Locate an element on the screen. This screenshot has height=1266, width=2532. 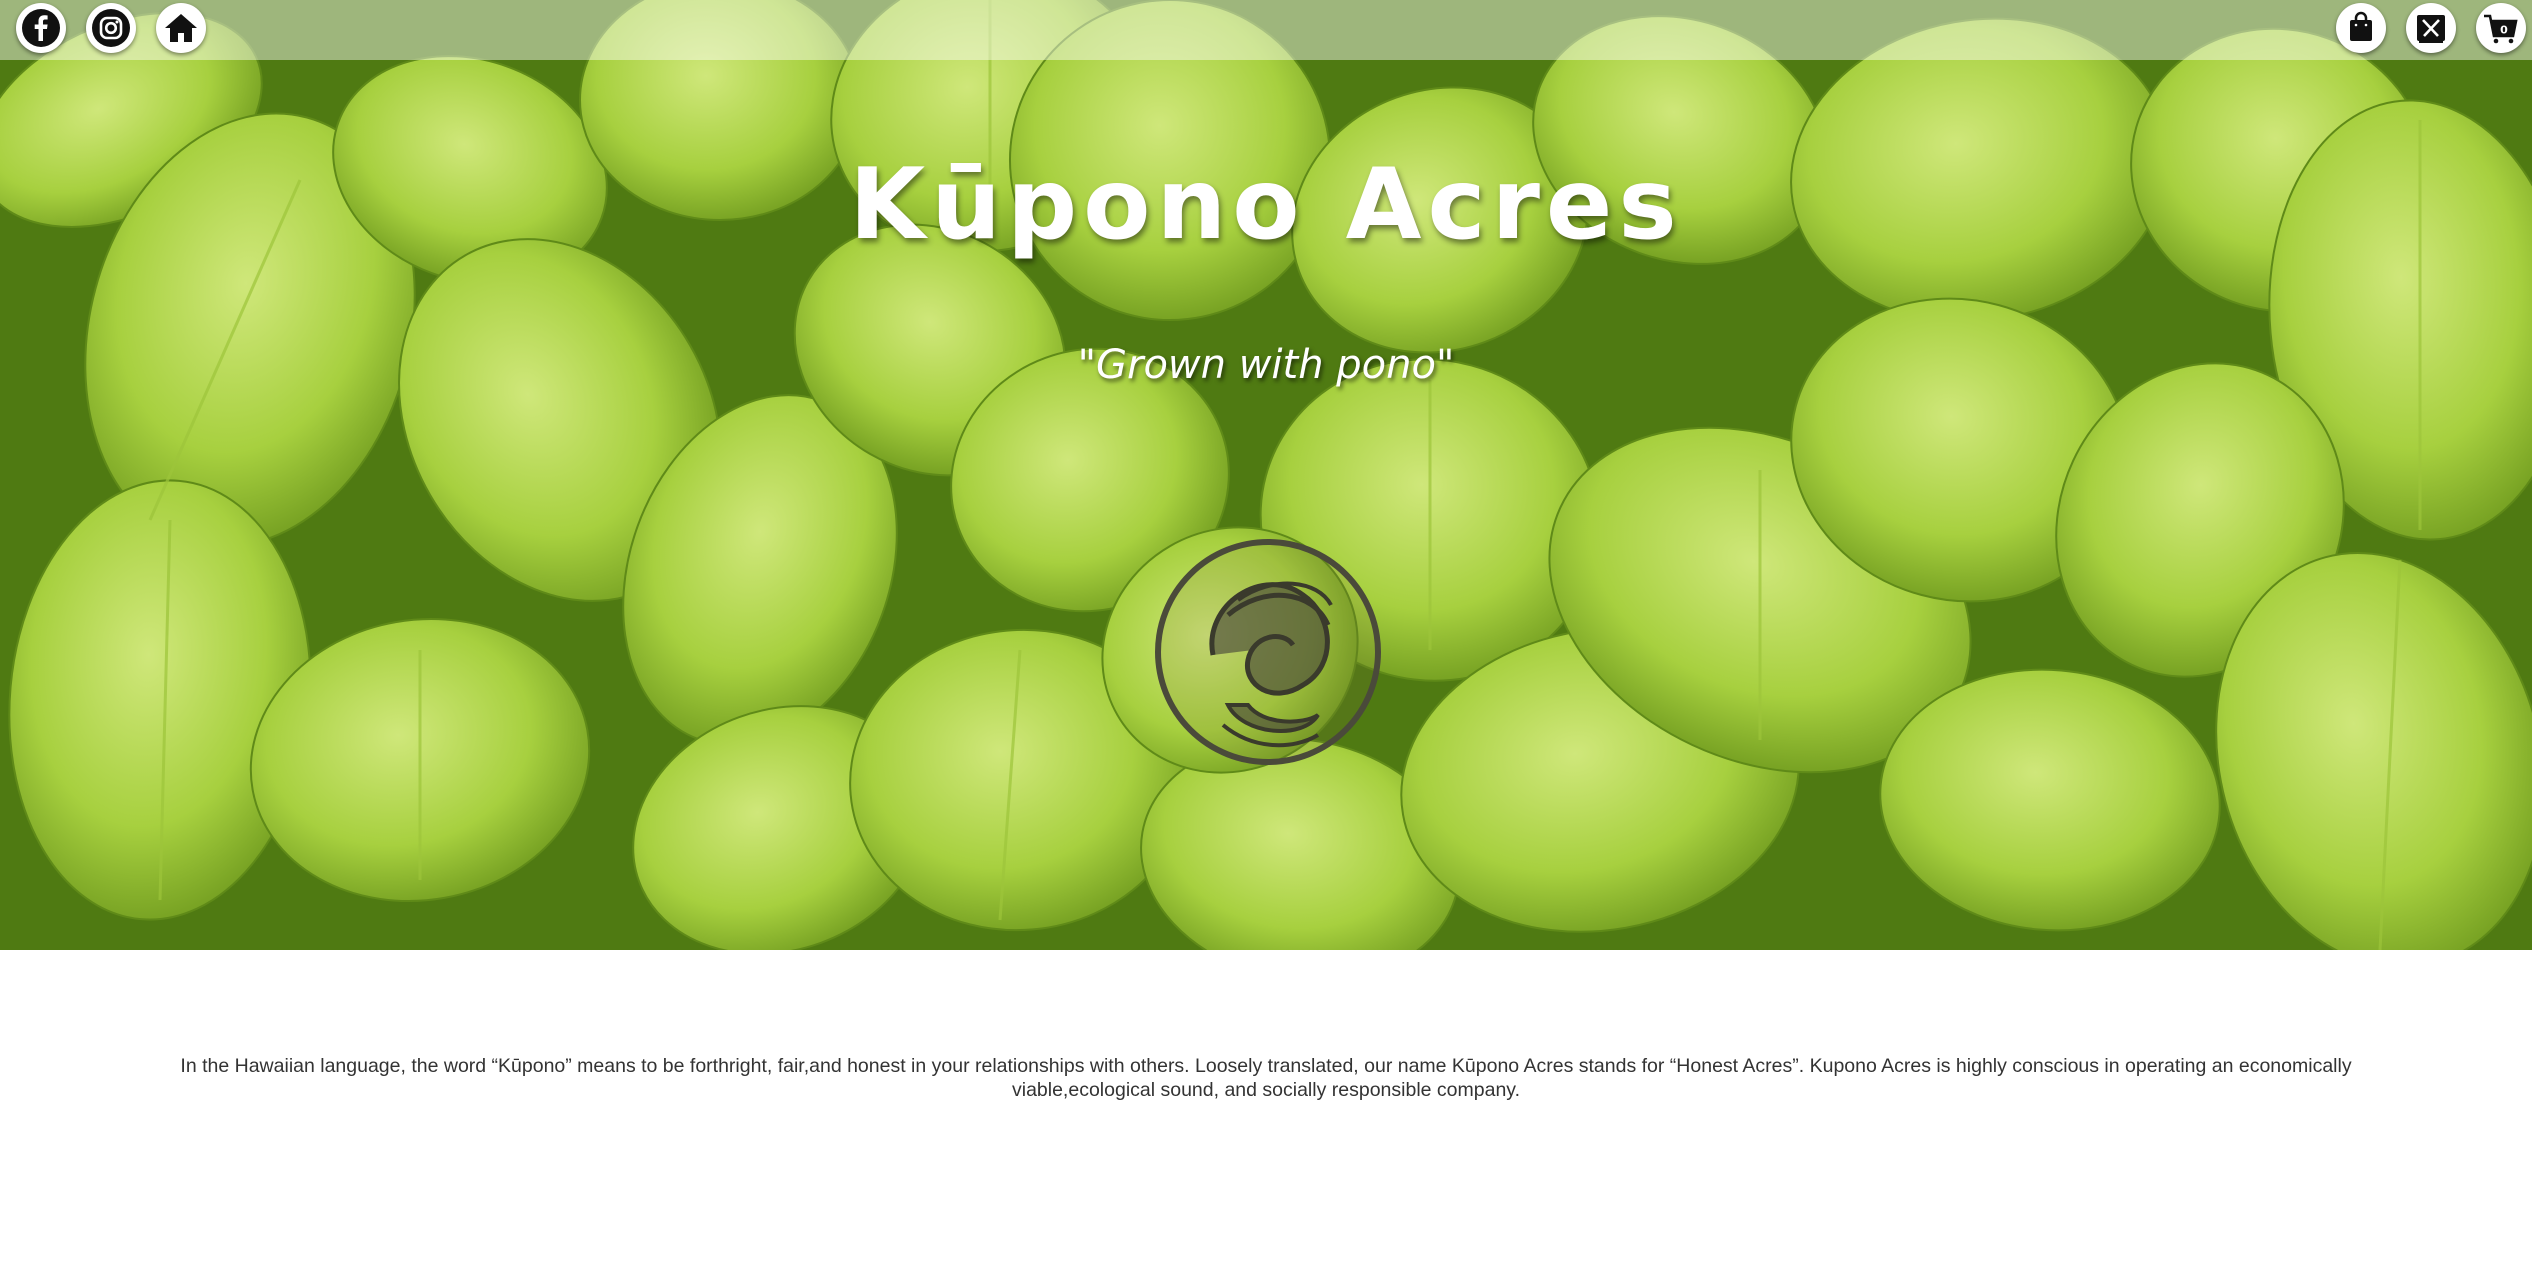
home-link is located at coordinates (181, 28).